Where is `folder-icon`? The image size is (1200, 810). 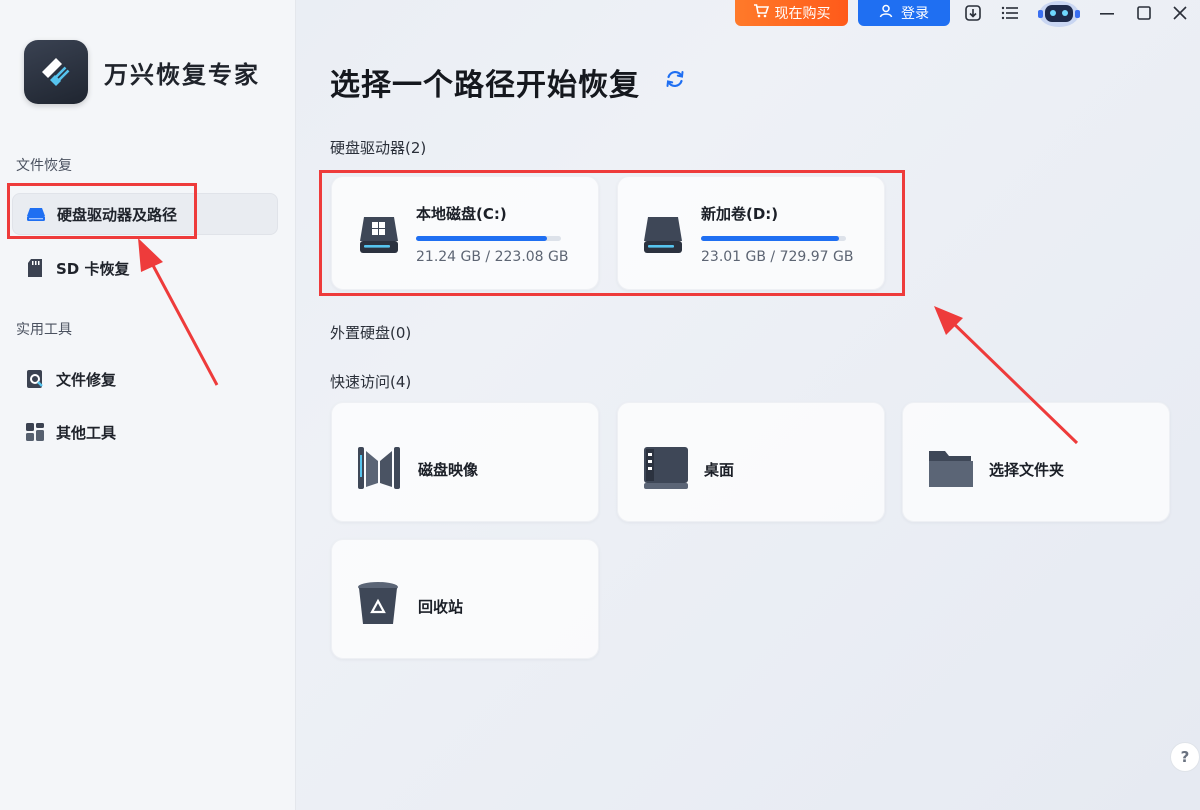
folder-icon is located at coordinates (951, 470).